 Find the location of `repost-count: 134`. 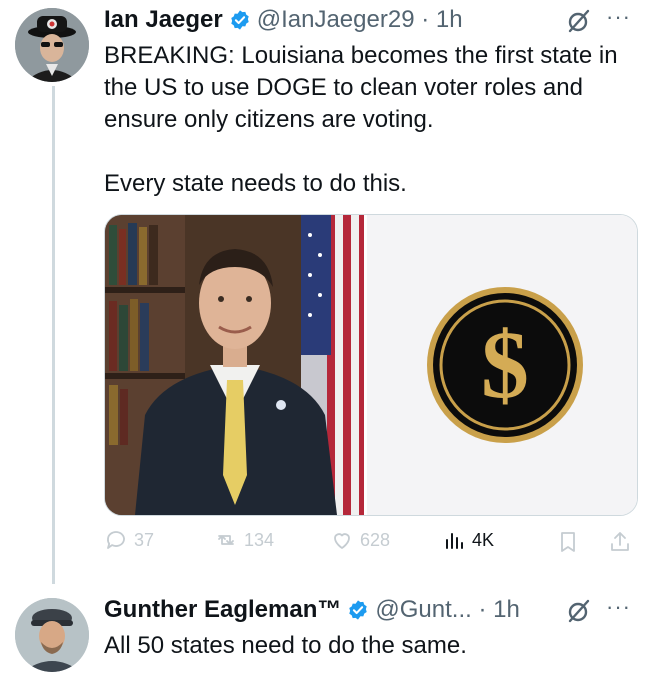

repost-count: 134 is located at coordinates (259, 539).